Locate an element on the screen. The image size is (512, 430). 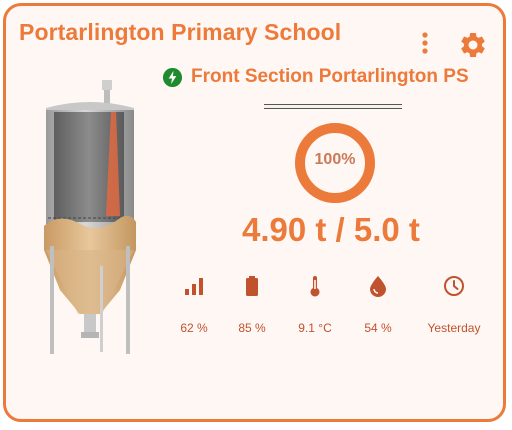
site-title: Portarlington Primary School is located at coordinates (180, 32).